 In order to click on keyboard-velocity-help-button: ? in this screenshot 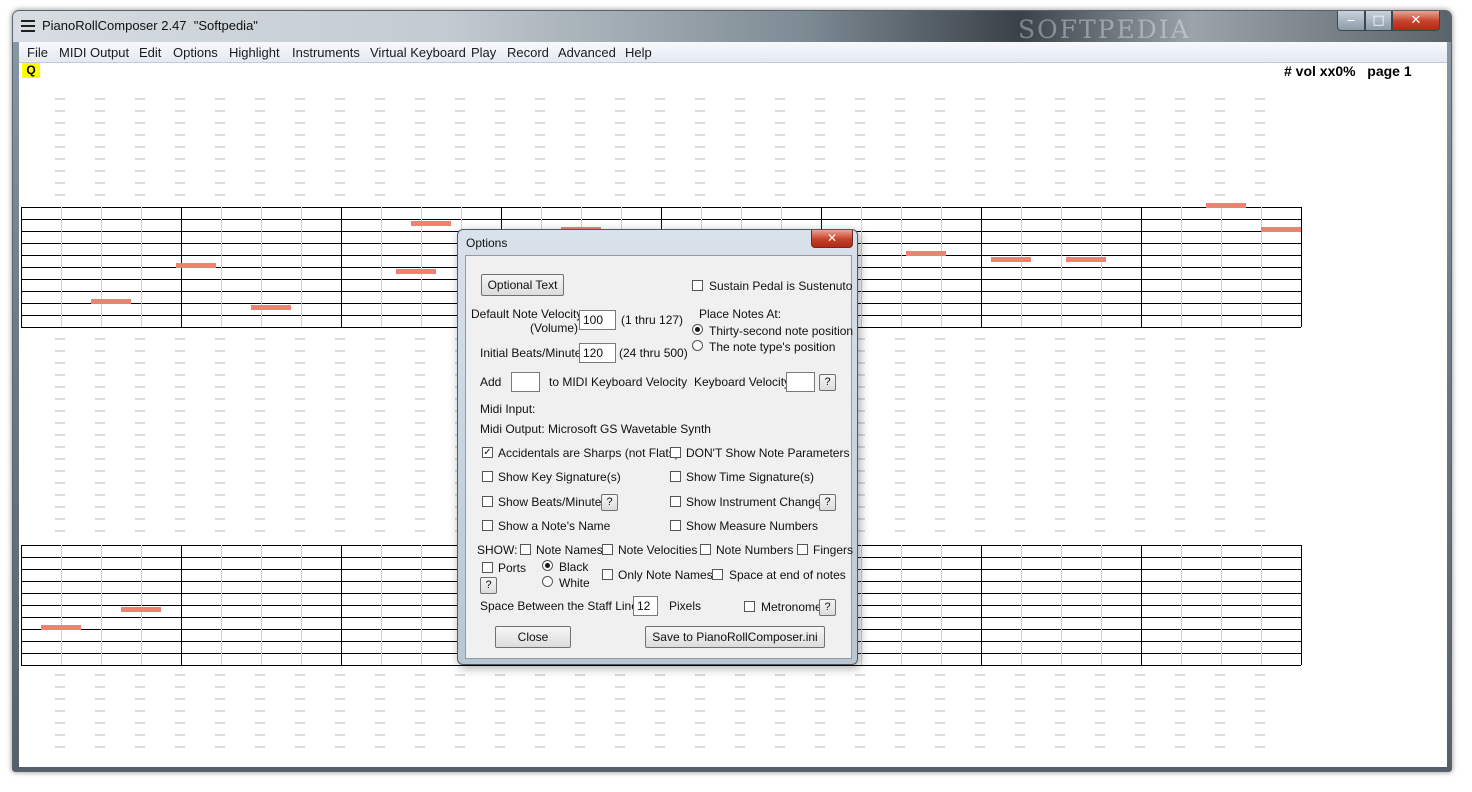, I will do `click(827, 382)`.